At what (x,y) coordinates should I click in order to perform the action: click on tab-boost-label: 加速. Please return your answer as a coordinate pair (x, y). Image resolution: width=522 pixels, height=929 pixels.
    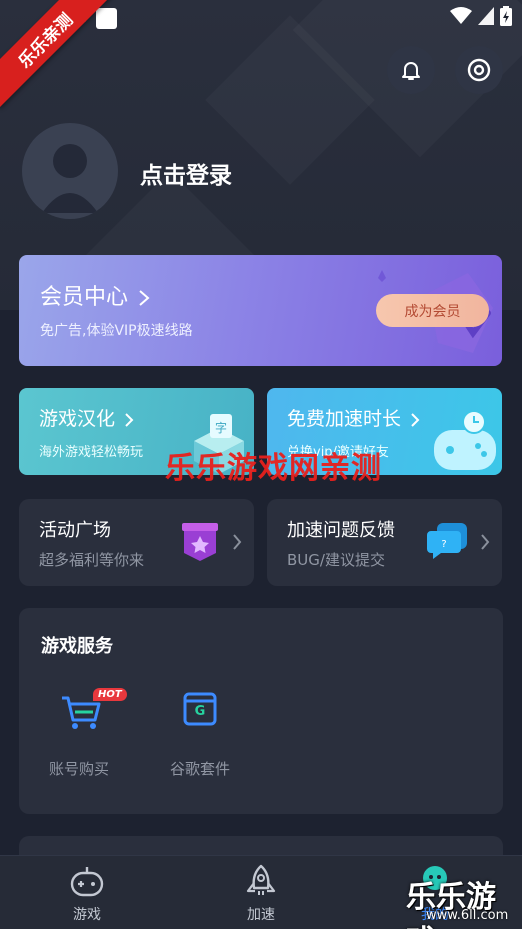
    Looking at the image, I should click on (261, 915).